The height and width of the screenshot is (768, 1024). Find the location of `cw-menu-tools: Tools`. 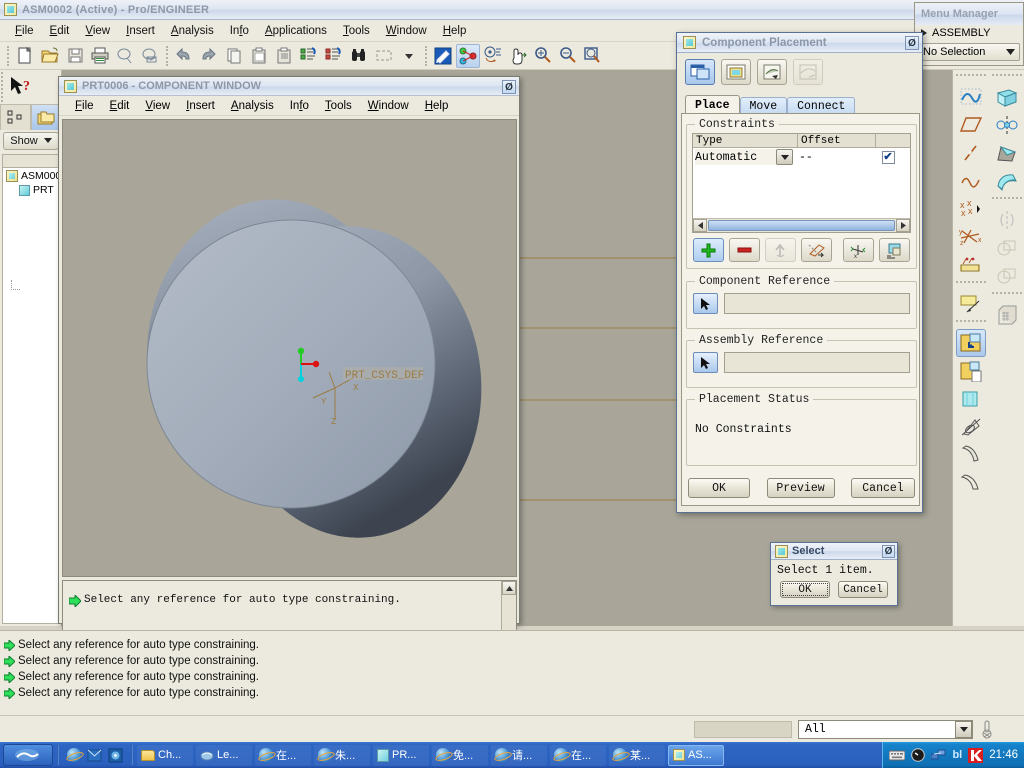

cw-menu-tools: Tools is located at coordinates (338, 106).